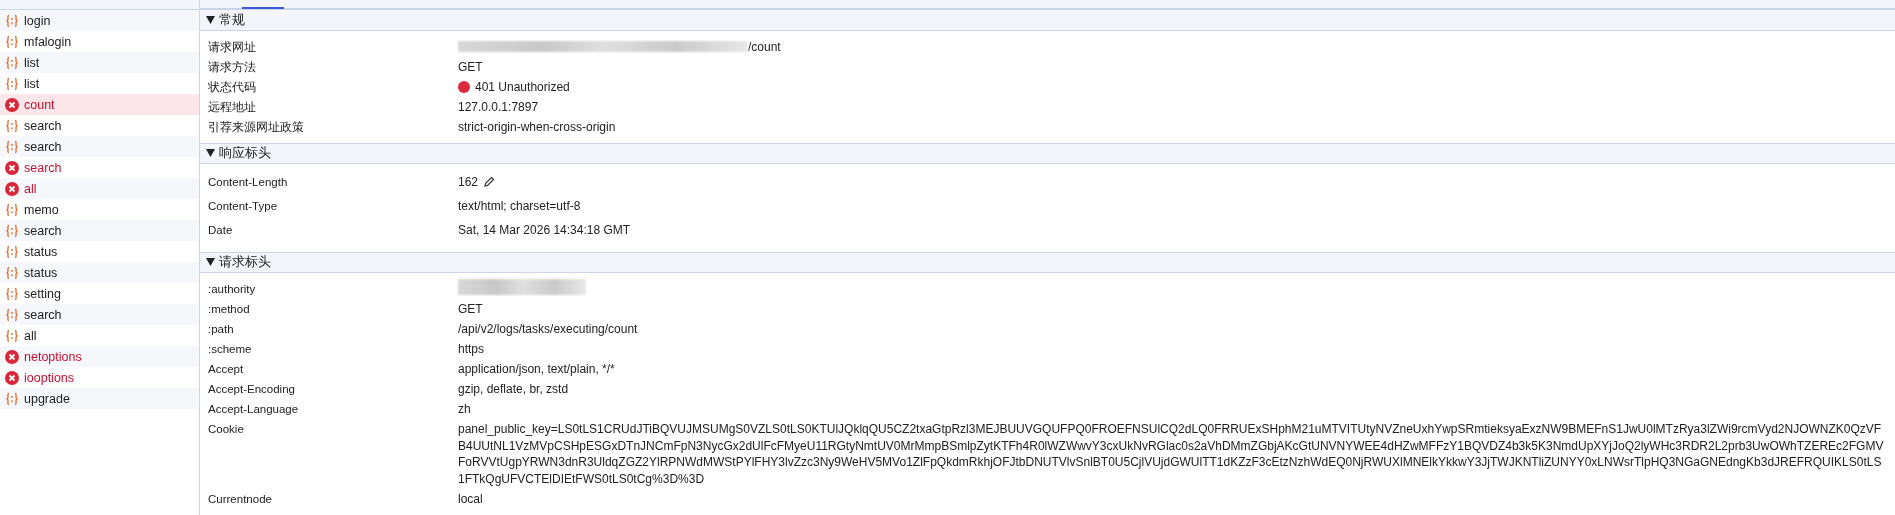 The height and width of the screenshot is (515, 1895). What do you see at coordinates (226, 369) in the screenshot?
I see `header-name: Accept` at bounding box center [226, 369].